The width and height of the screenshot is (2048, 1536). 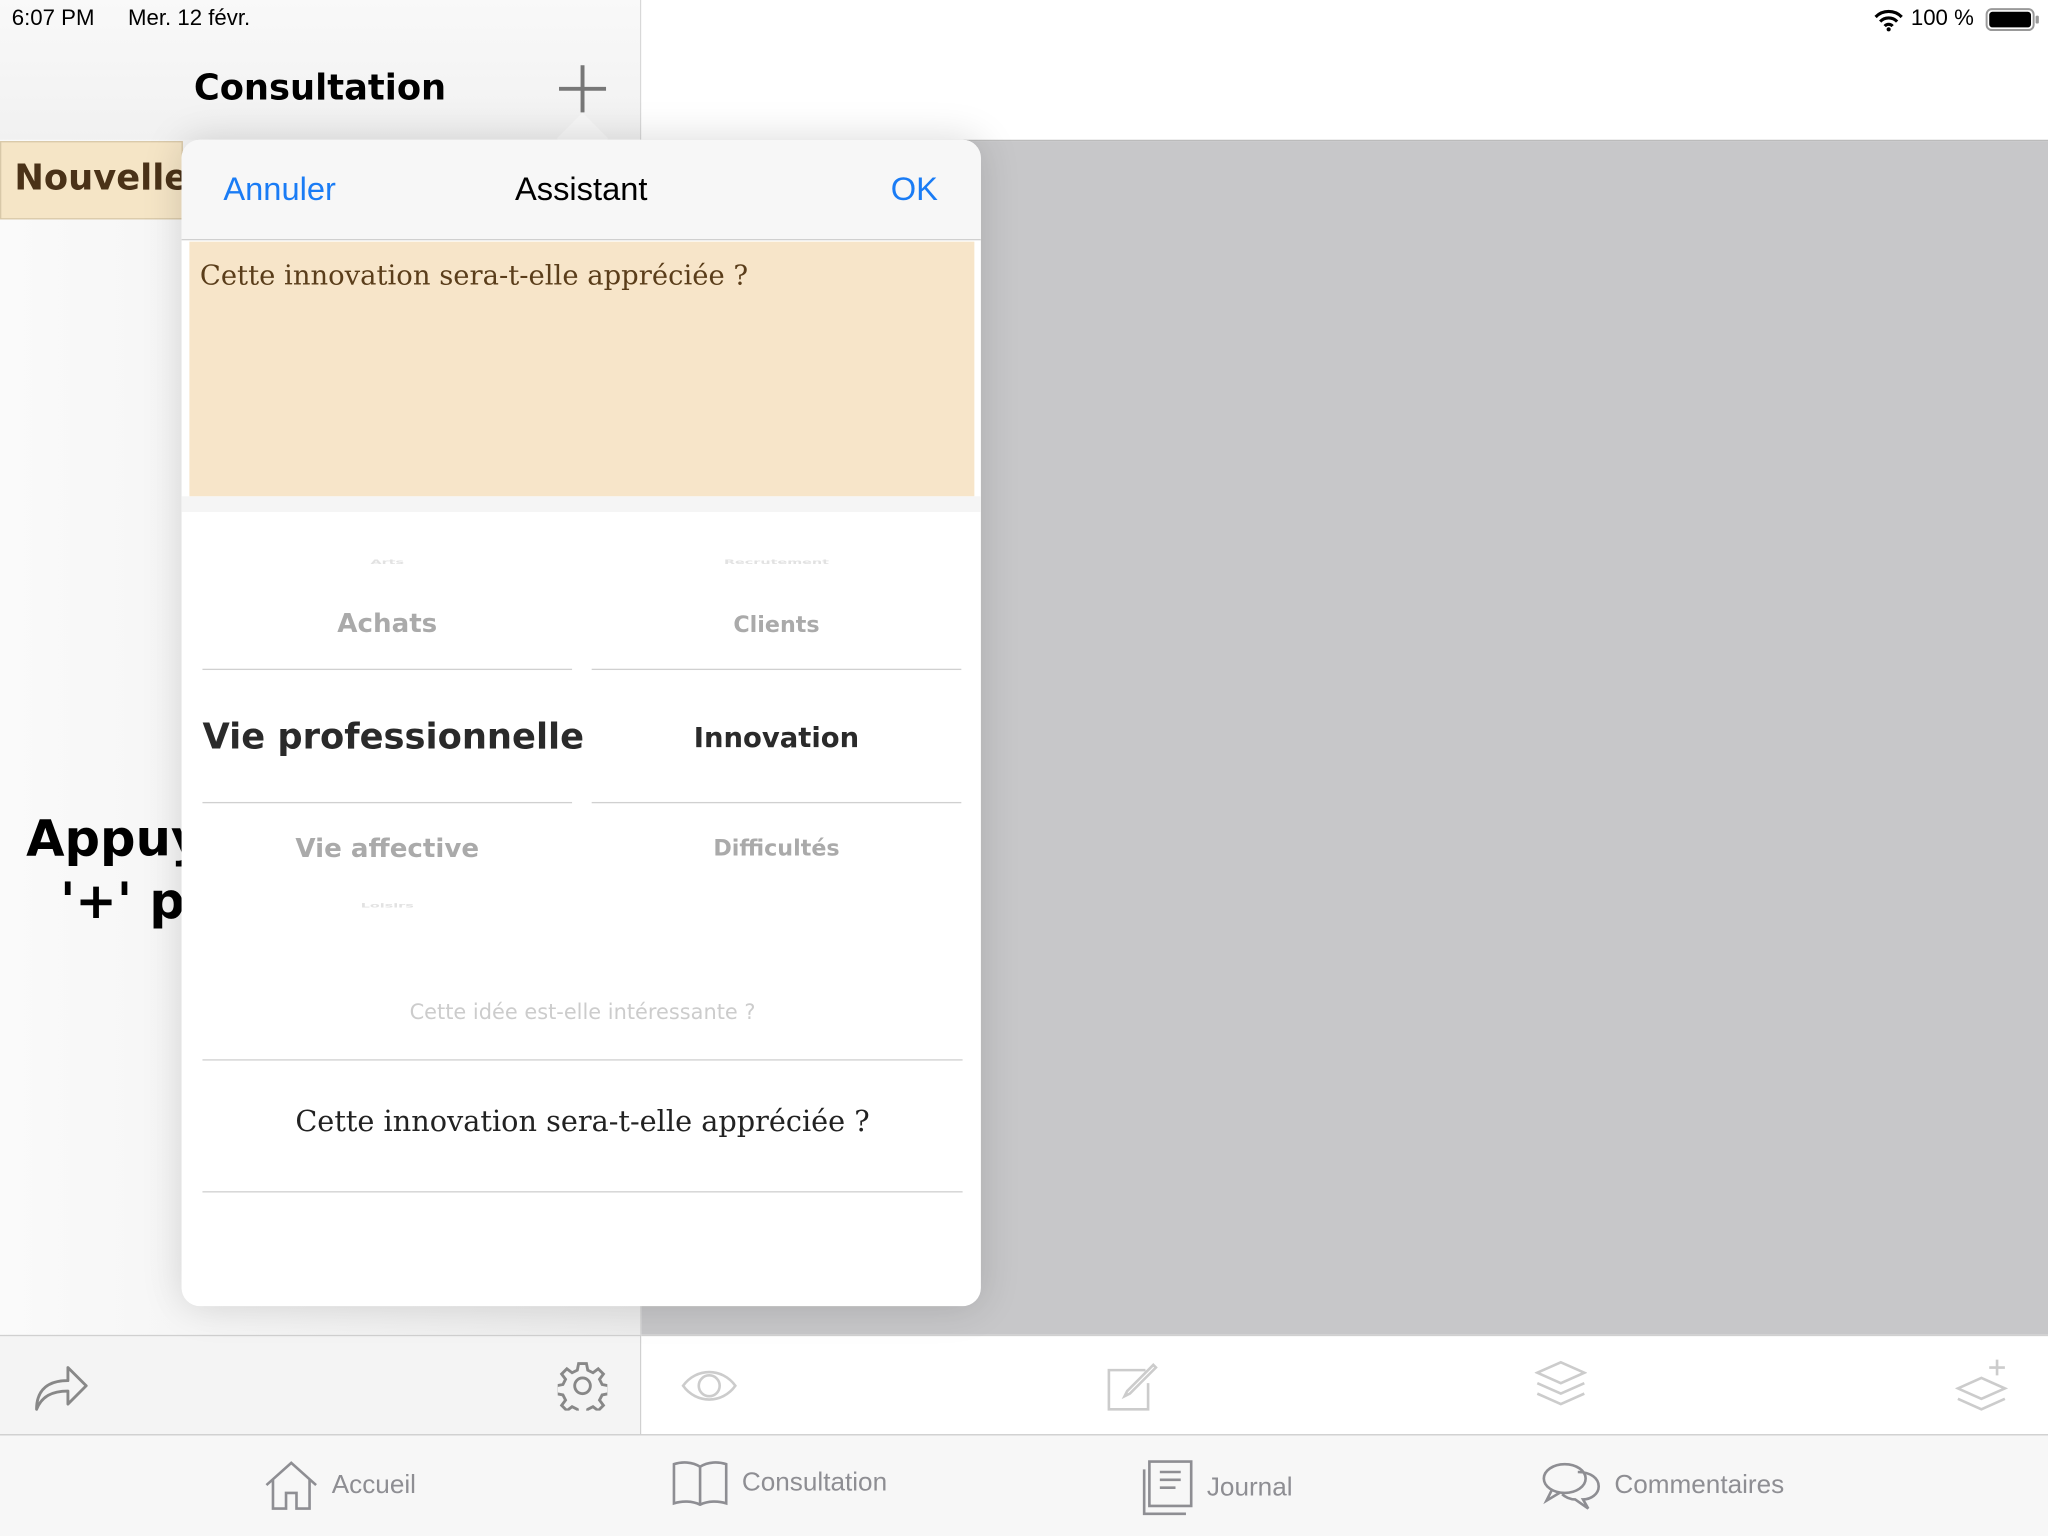 I want to click on gear-icon, so click(x=582, y=1386).